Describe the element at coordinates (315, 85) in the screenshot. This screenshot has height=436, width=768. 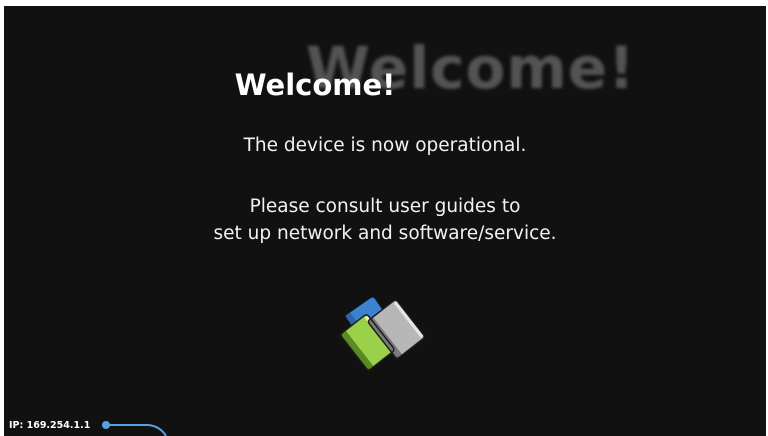
I see `welcome-title-text: Welcome!` at that location.